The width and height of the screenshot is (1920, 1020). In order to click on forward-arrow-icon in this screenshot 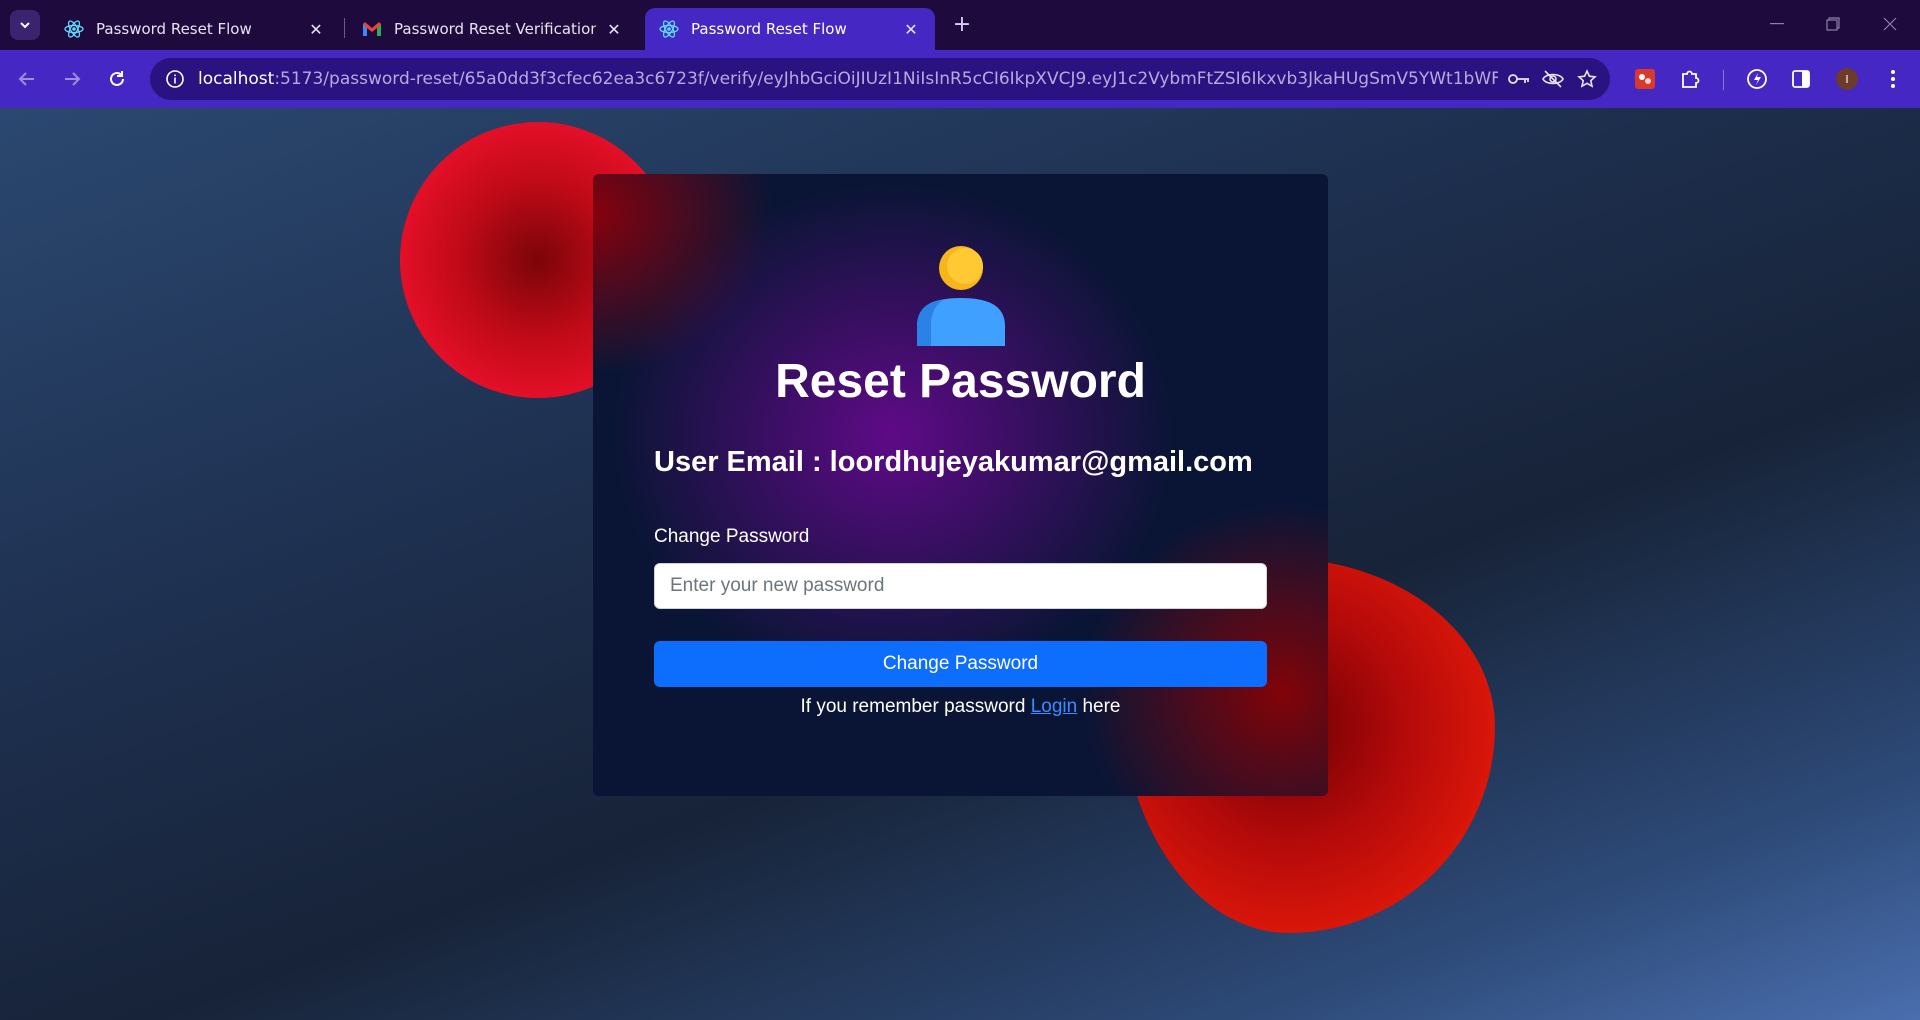, I will do `click(72, 79)`.